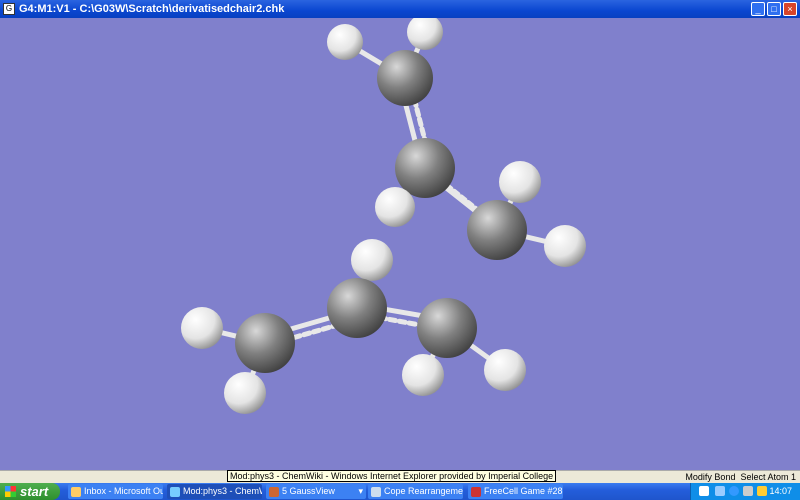 The width and height of the screenshot is (800, 500). I want to click on system-tray: 14:07, so click(745, 491).